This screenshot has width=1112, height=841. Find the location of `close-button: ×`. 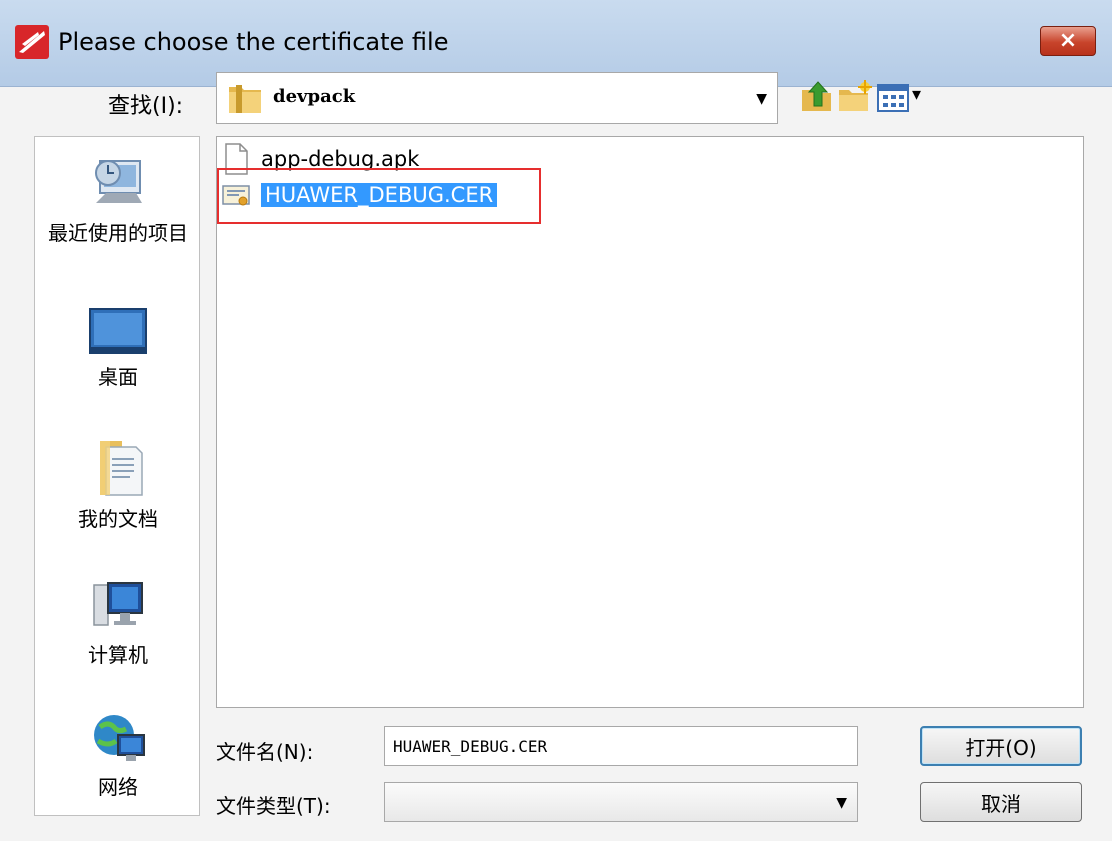

close-button: × is located at coordinates (1068, 41).